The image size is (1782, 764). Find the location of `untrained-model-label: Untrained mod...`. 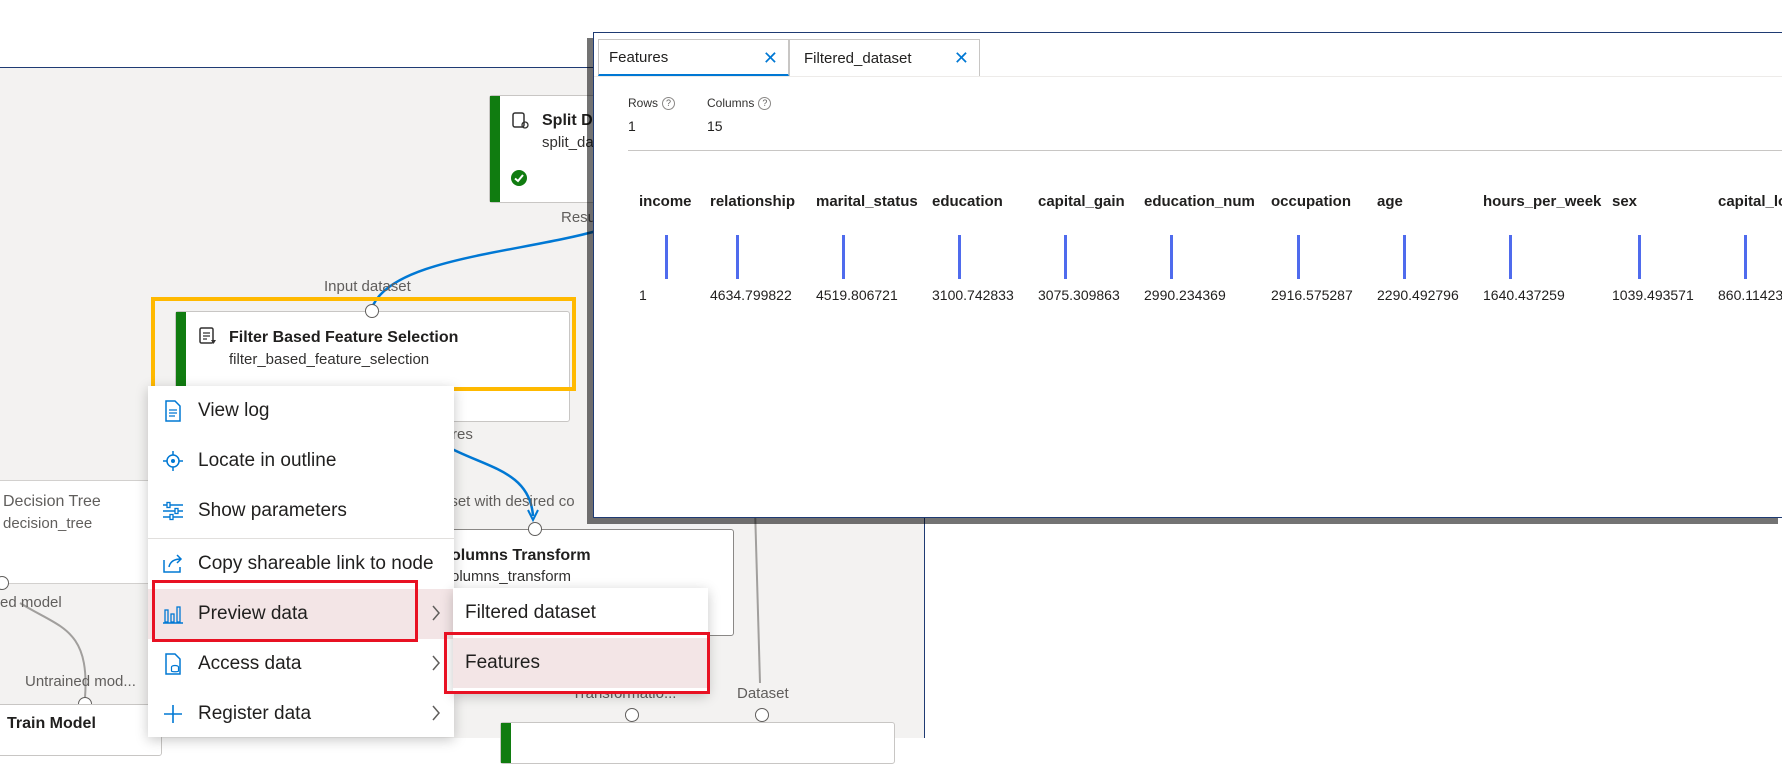

untrained-model-label: Untrained mod... is located at coordinates (80, 681).